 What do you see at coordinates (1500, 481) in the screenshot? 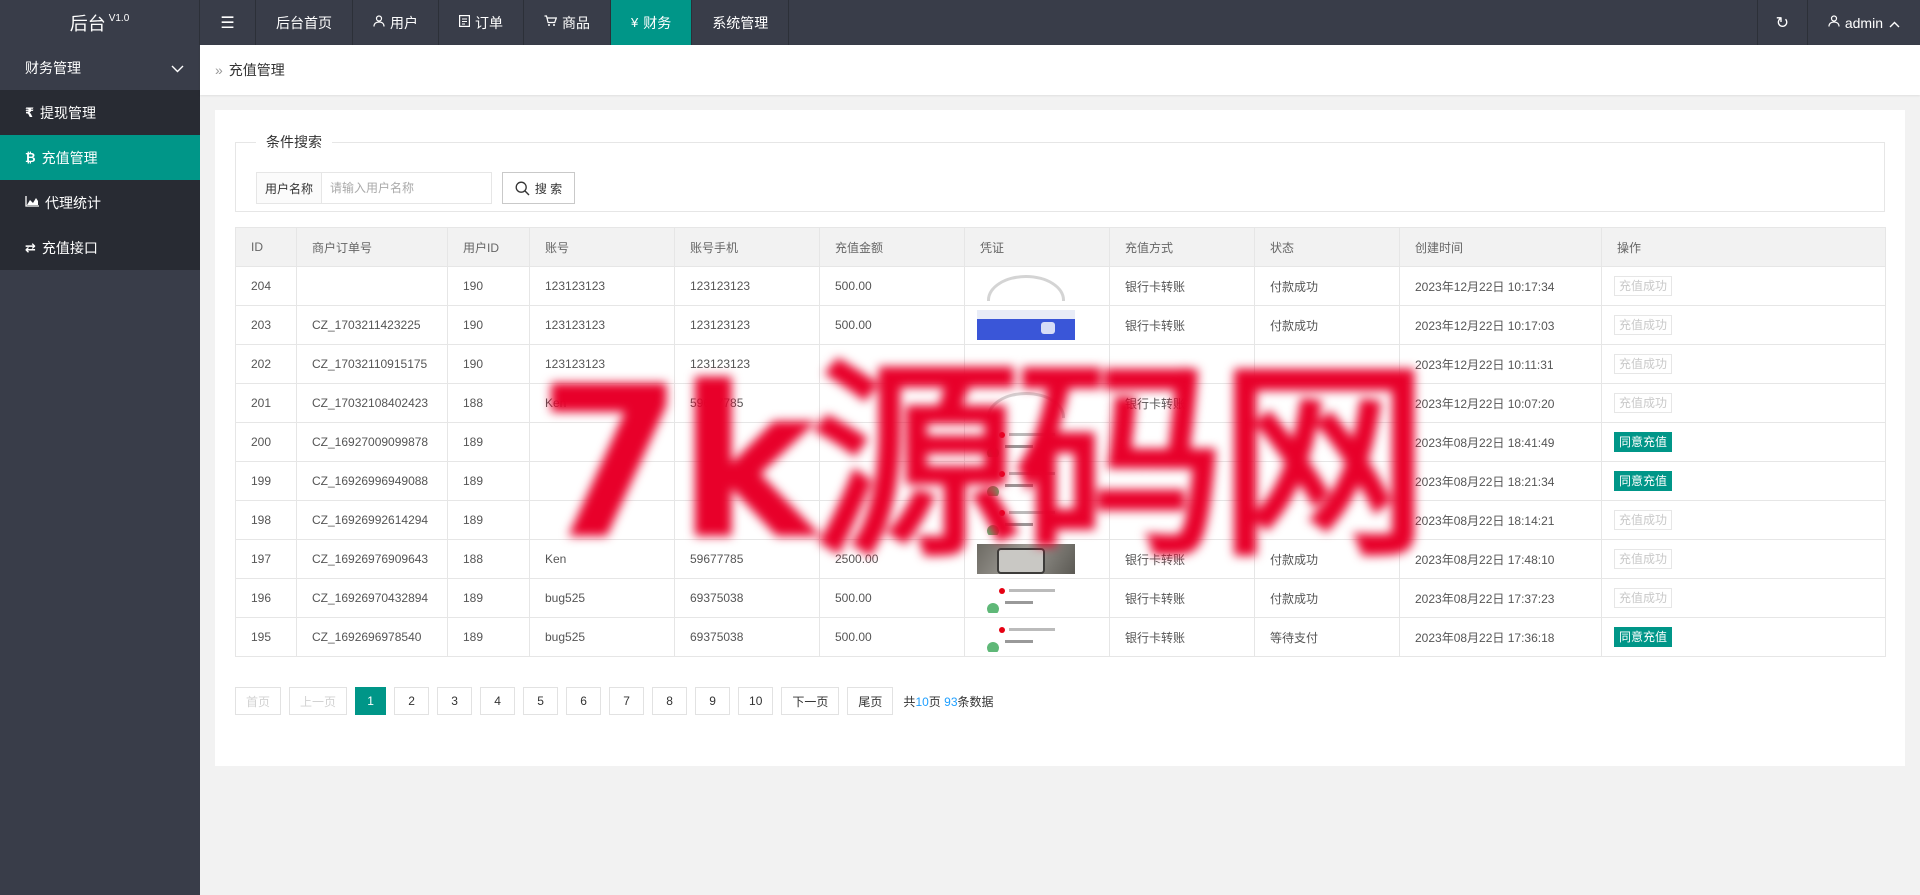
I see `cell-created-time: 2023年08月22日 18:21:34` at bounding box center [1500, 481].